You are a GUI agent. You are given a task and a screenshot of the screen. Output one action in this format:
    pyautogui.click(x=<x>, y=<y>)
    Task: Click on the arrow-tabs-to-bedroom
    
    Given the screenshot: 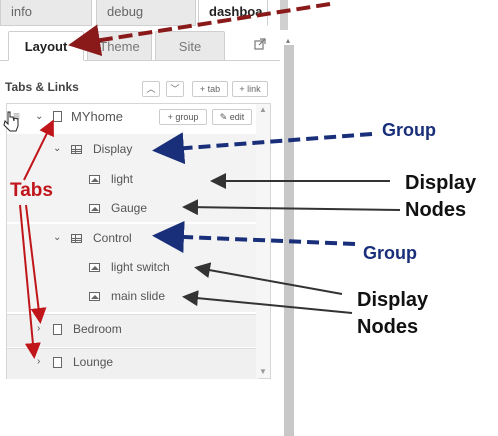 What is the action you would take?
    pyautogui.click(x=36, y=264)
    